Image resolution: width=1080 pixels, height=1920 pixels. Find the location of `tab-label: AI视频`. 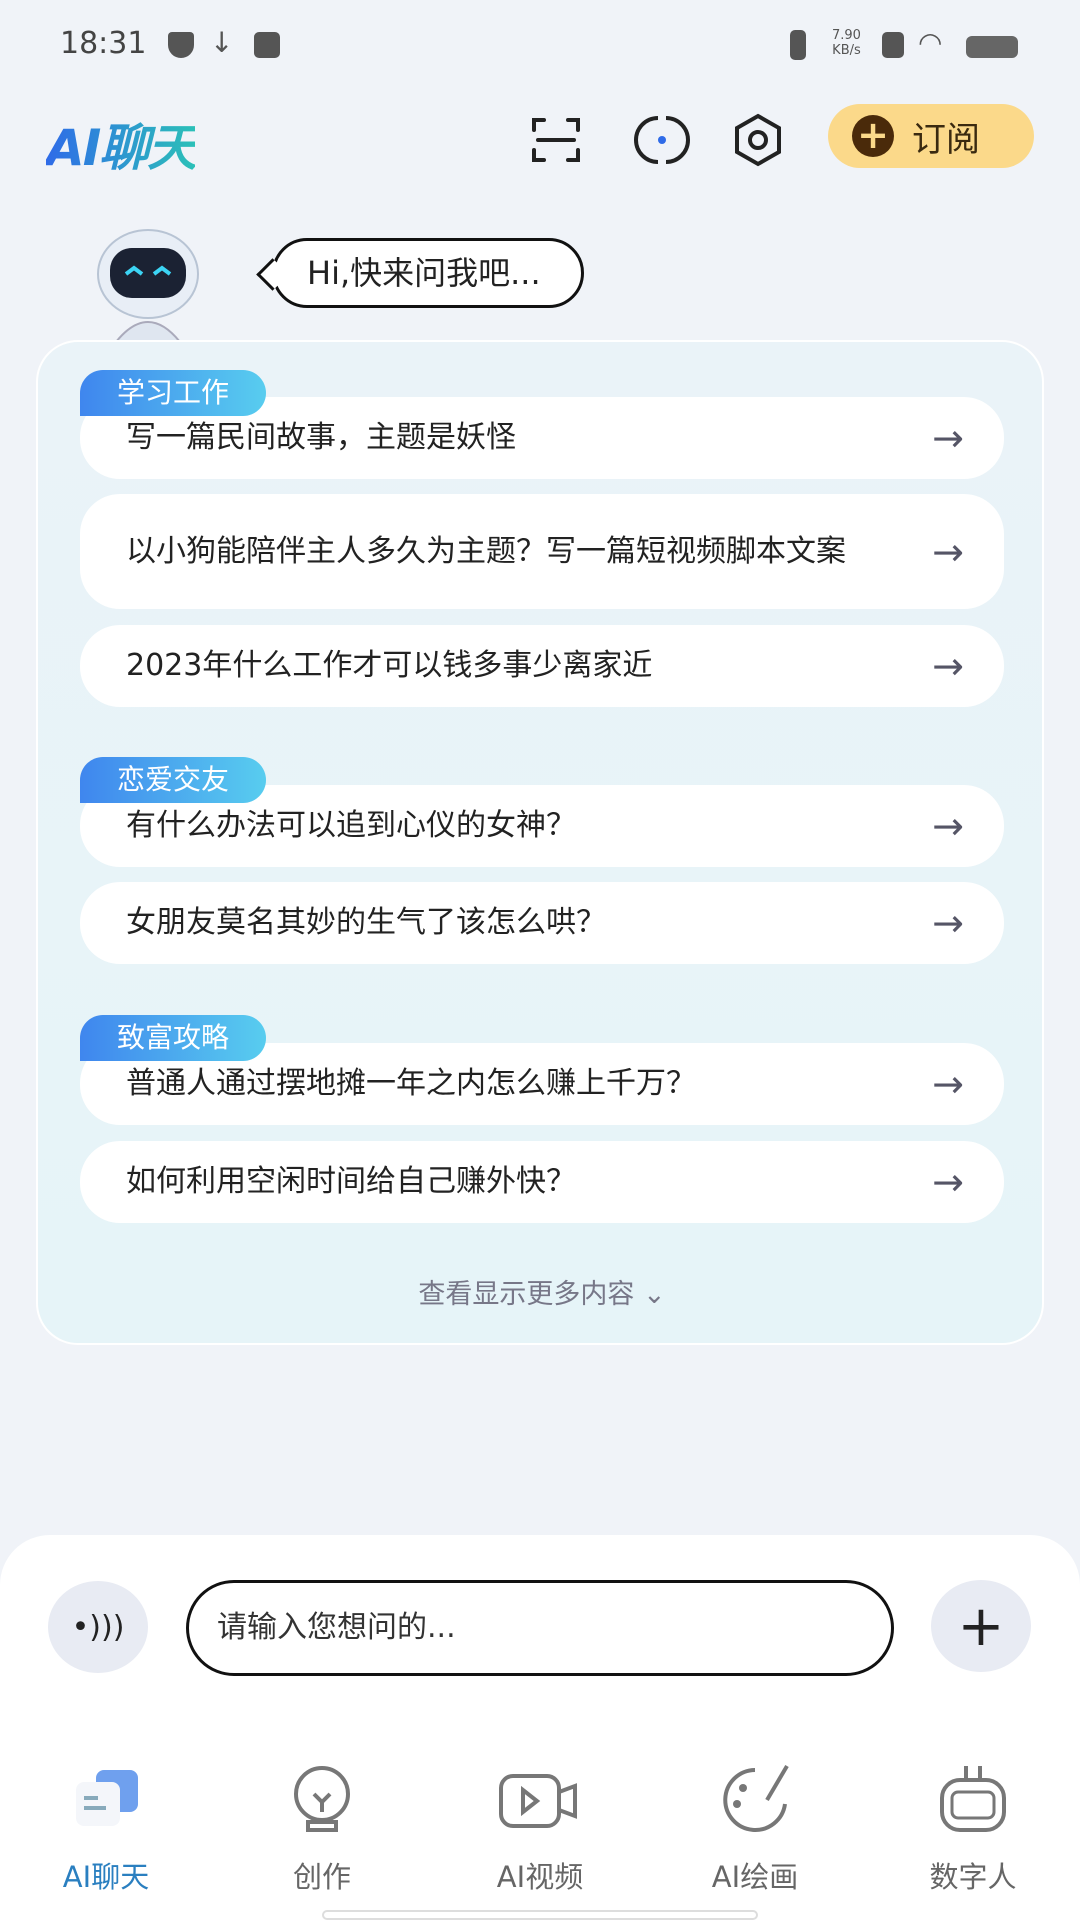

tab-label: AI视频 is located at coordinates (540, 1877).